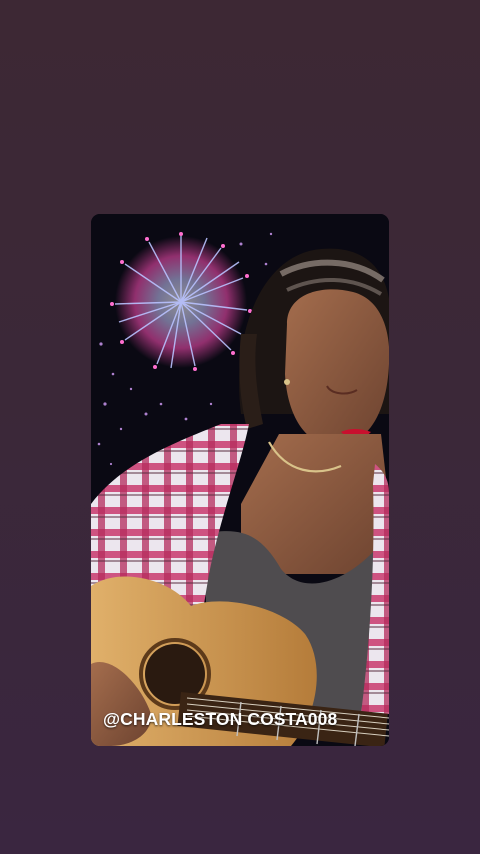 The height and width of the screenshot is (854, 480). What do you see at coordinates (220, 719) in the screenshot?
I see `mention-sticker: @CHARLESTON COSTA008` at bounding box center [220, 719].